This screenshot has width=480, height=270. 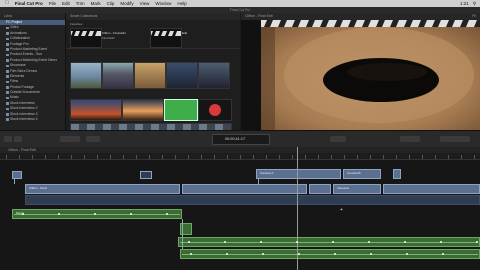 I want to click on primary-video-clip: Clifton - Final, so click(x=102, y=189).